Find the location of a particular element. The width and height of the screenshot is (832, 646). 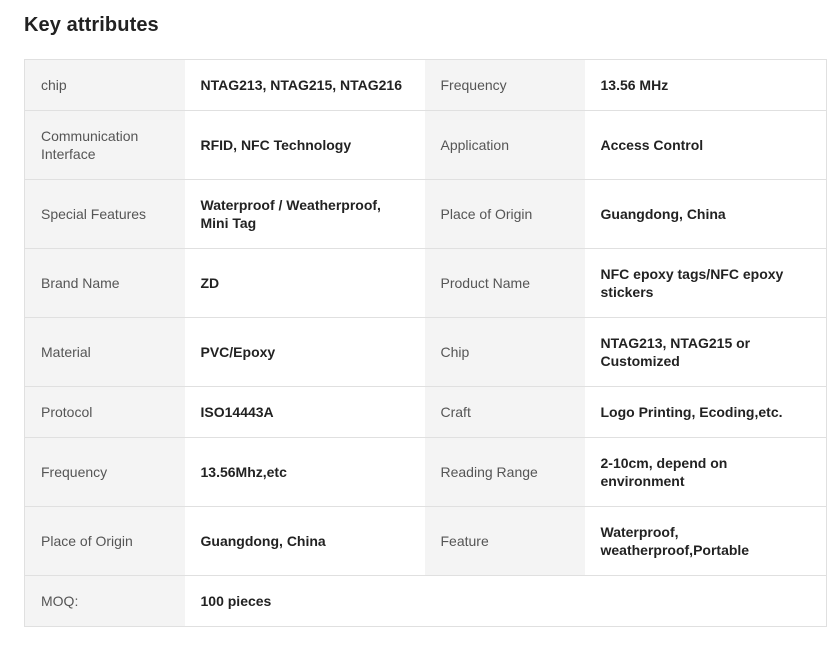

attribute-value: 13.56Mhz,etc is located at coordinates (304, 472).